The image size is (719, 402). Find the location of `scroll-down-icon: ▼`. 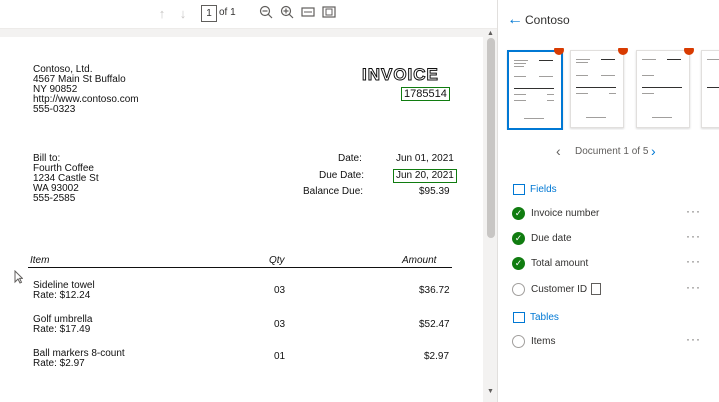

scroll-down-icon: ▼ is located at coordinates (490, 391).